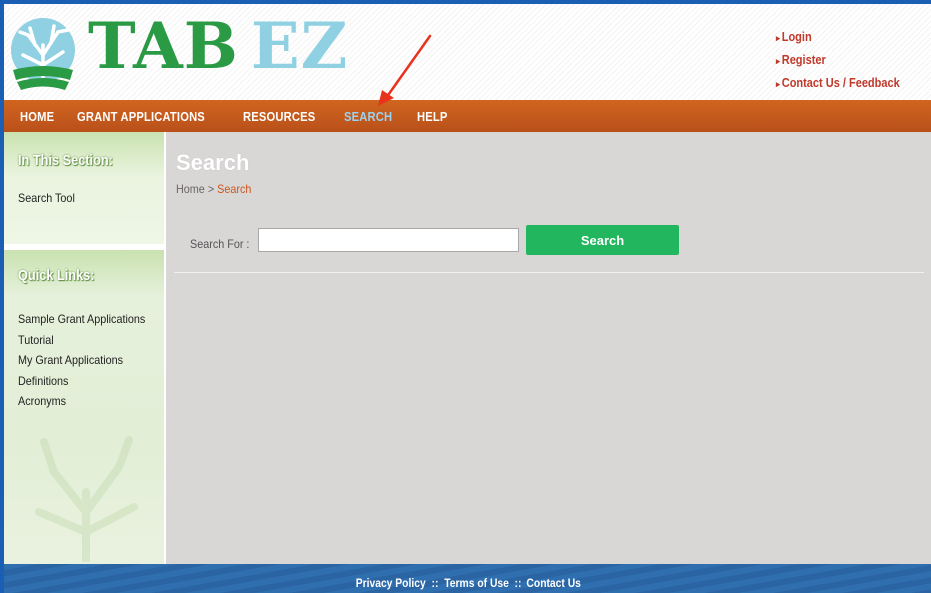  What do you see at coordinates (65, 160) in the screenshot?
I see `section-heading: In This Section:` at bounding box center [65, 160].